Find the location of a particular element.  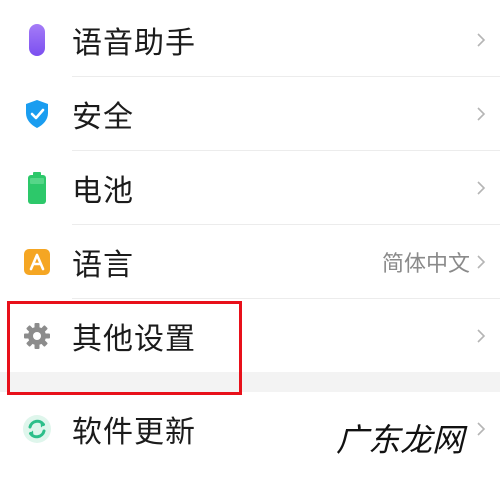

section-separator is located at coordinates (250, 382).